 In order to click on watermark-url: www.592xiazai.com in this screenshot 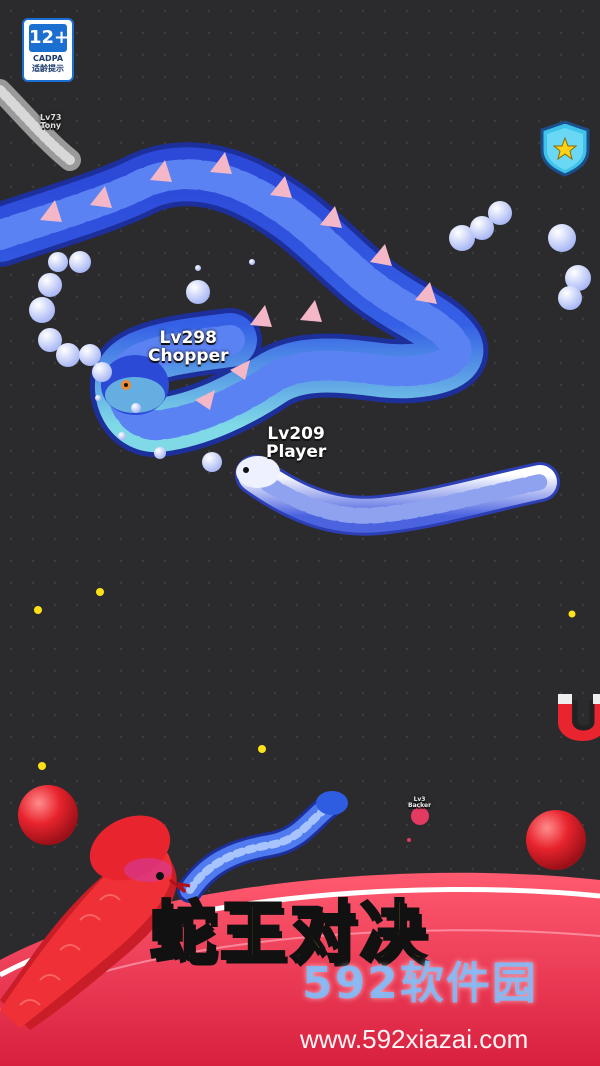, I will do `click(414, 1039)`.